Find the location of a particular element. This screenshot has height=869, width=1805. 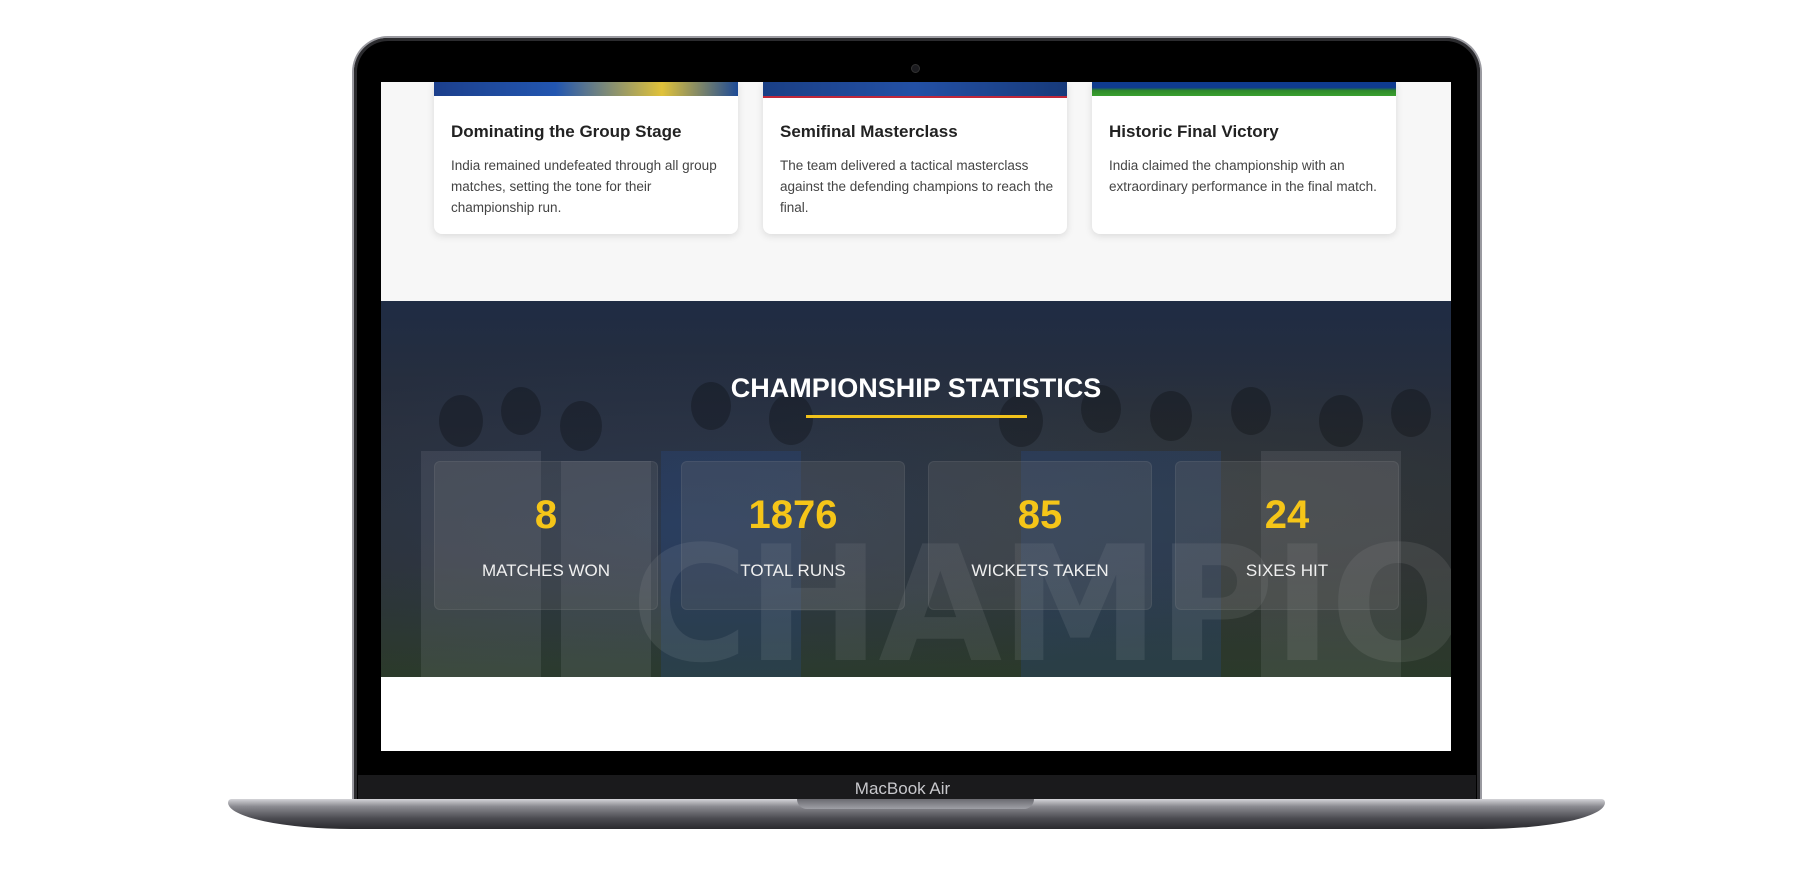

card-title: Dominating the Group Stage is located at coordinates (566, 131).